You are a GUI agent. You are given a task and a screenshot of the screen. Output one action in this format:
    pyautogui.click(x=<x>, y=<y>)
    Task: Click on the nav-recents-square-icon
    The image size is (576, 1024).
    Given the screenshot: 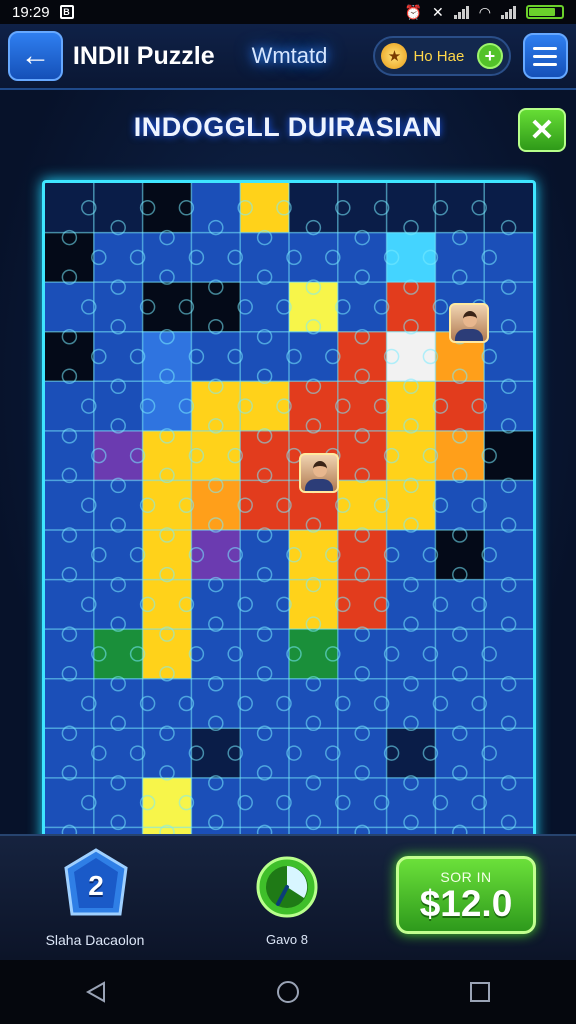 What is the action you would take?
    pyautogui.click(x=480, y=992)
    